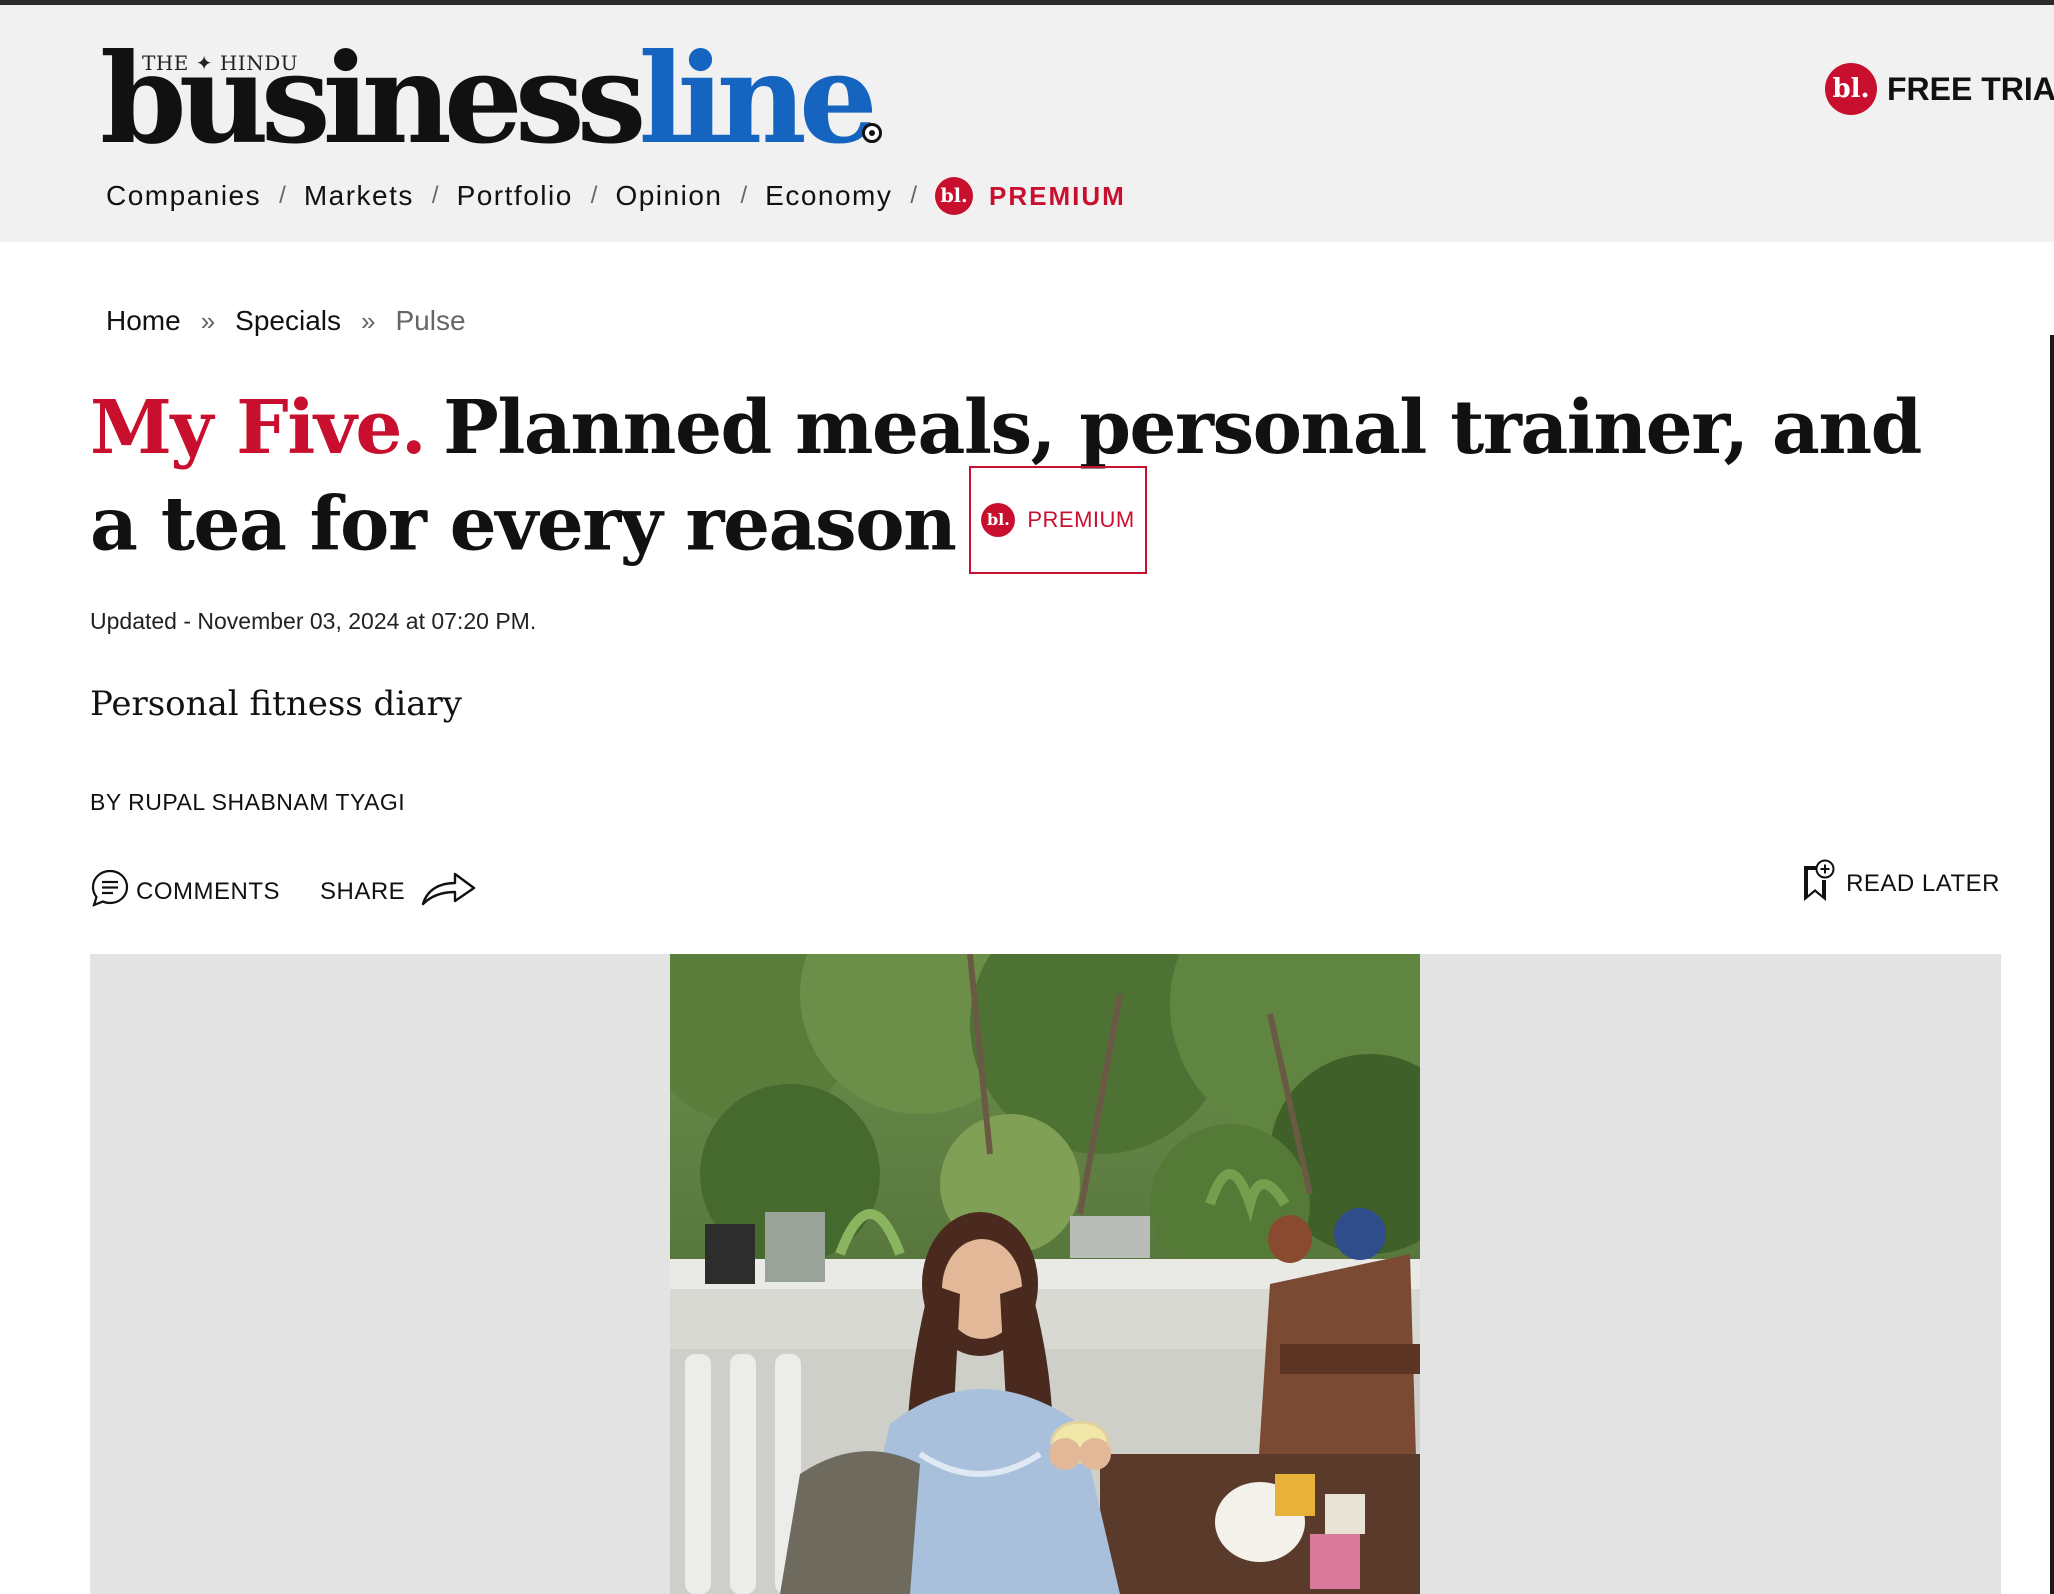 Image resolution: width=2054 pixels, height=1594 pixels. What do you see at coordinates (1081, 519) in the screenshot?
I see `premium-tag-label: PREMIUM` at bounding box center [1081, 519].